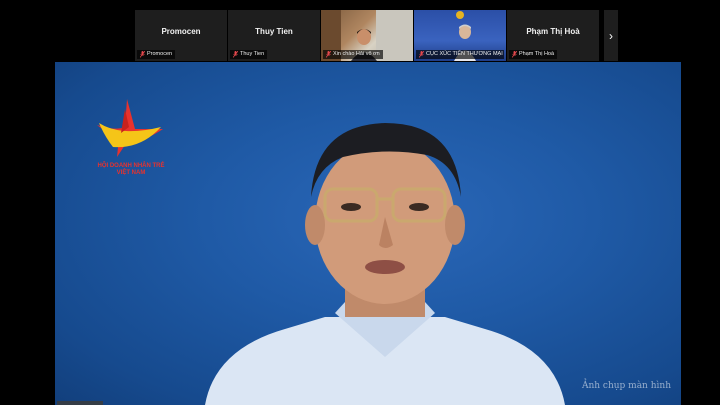  I want to click on speaker-name-tag, so click(80, 403).